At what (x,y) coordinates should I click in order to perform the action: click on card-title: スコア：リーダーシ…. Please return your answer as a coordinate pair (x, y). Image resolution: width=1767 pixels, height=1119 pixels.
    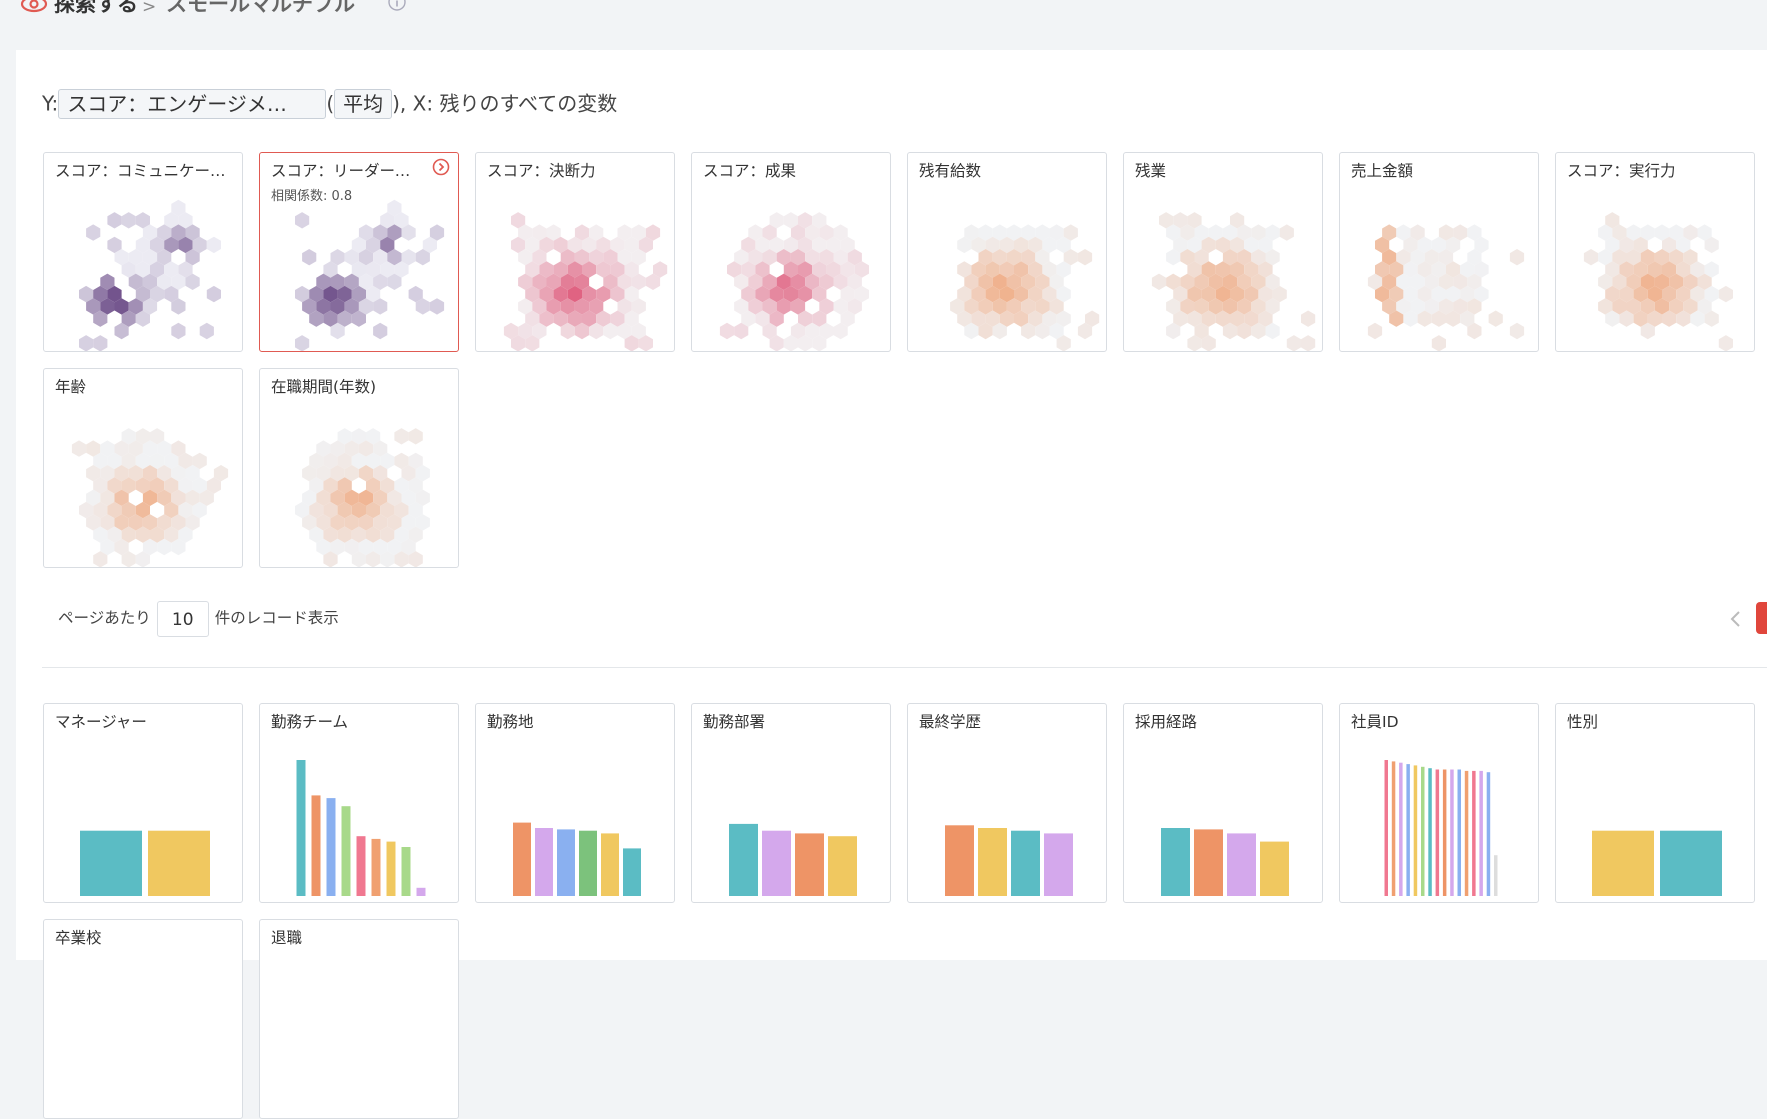
    Looking at the image, I should click on (346, 171).